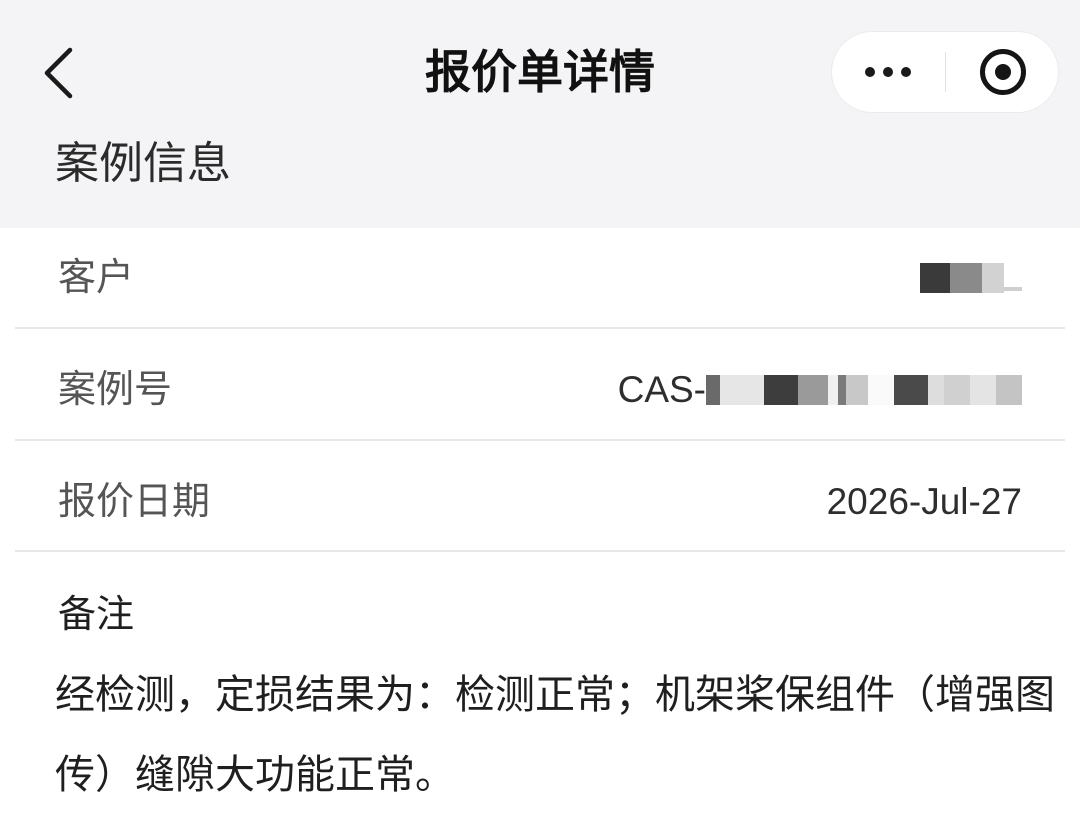 Image resolution: width=1080 pixels, height=831 pixels. I want to click on remarks-text: 经检测，定损结果为：检测正常；机架桨保组件（增强图传）缝隙大功能正常。, so click(555, 735).